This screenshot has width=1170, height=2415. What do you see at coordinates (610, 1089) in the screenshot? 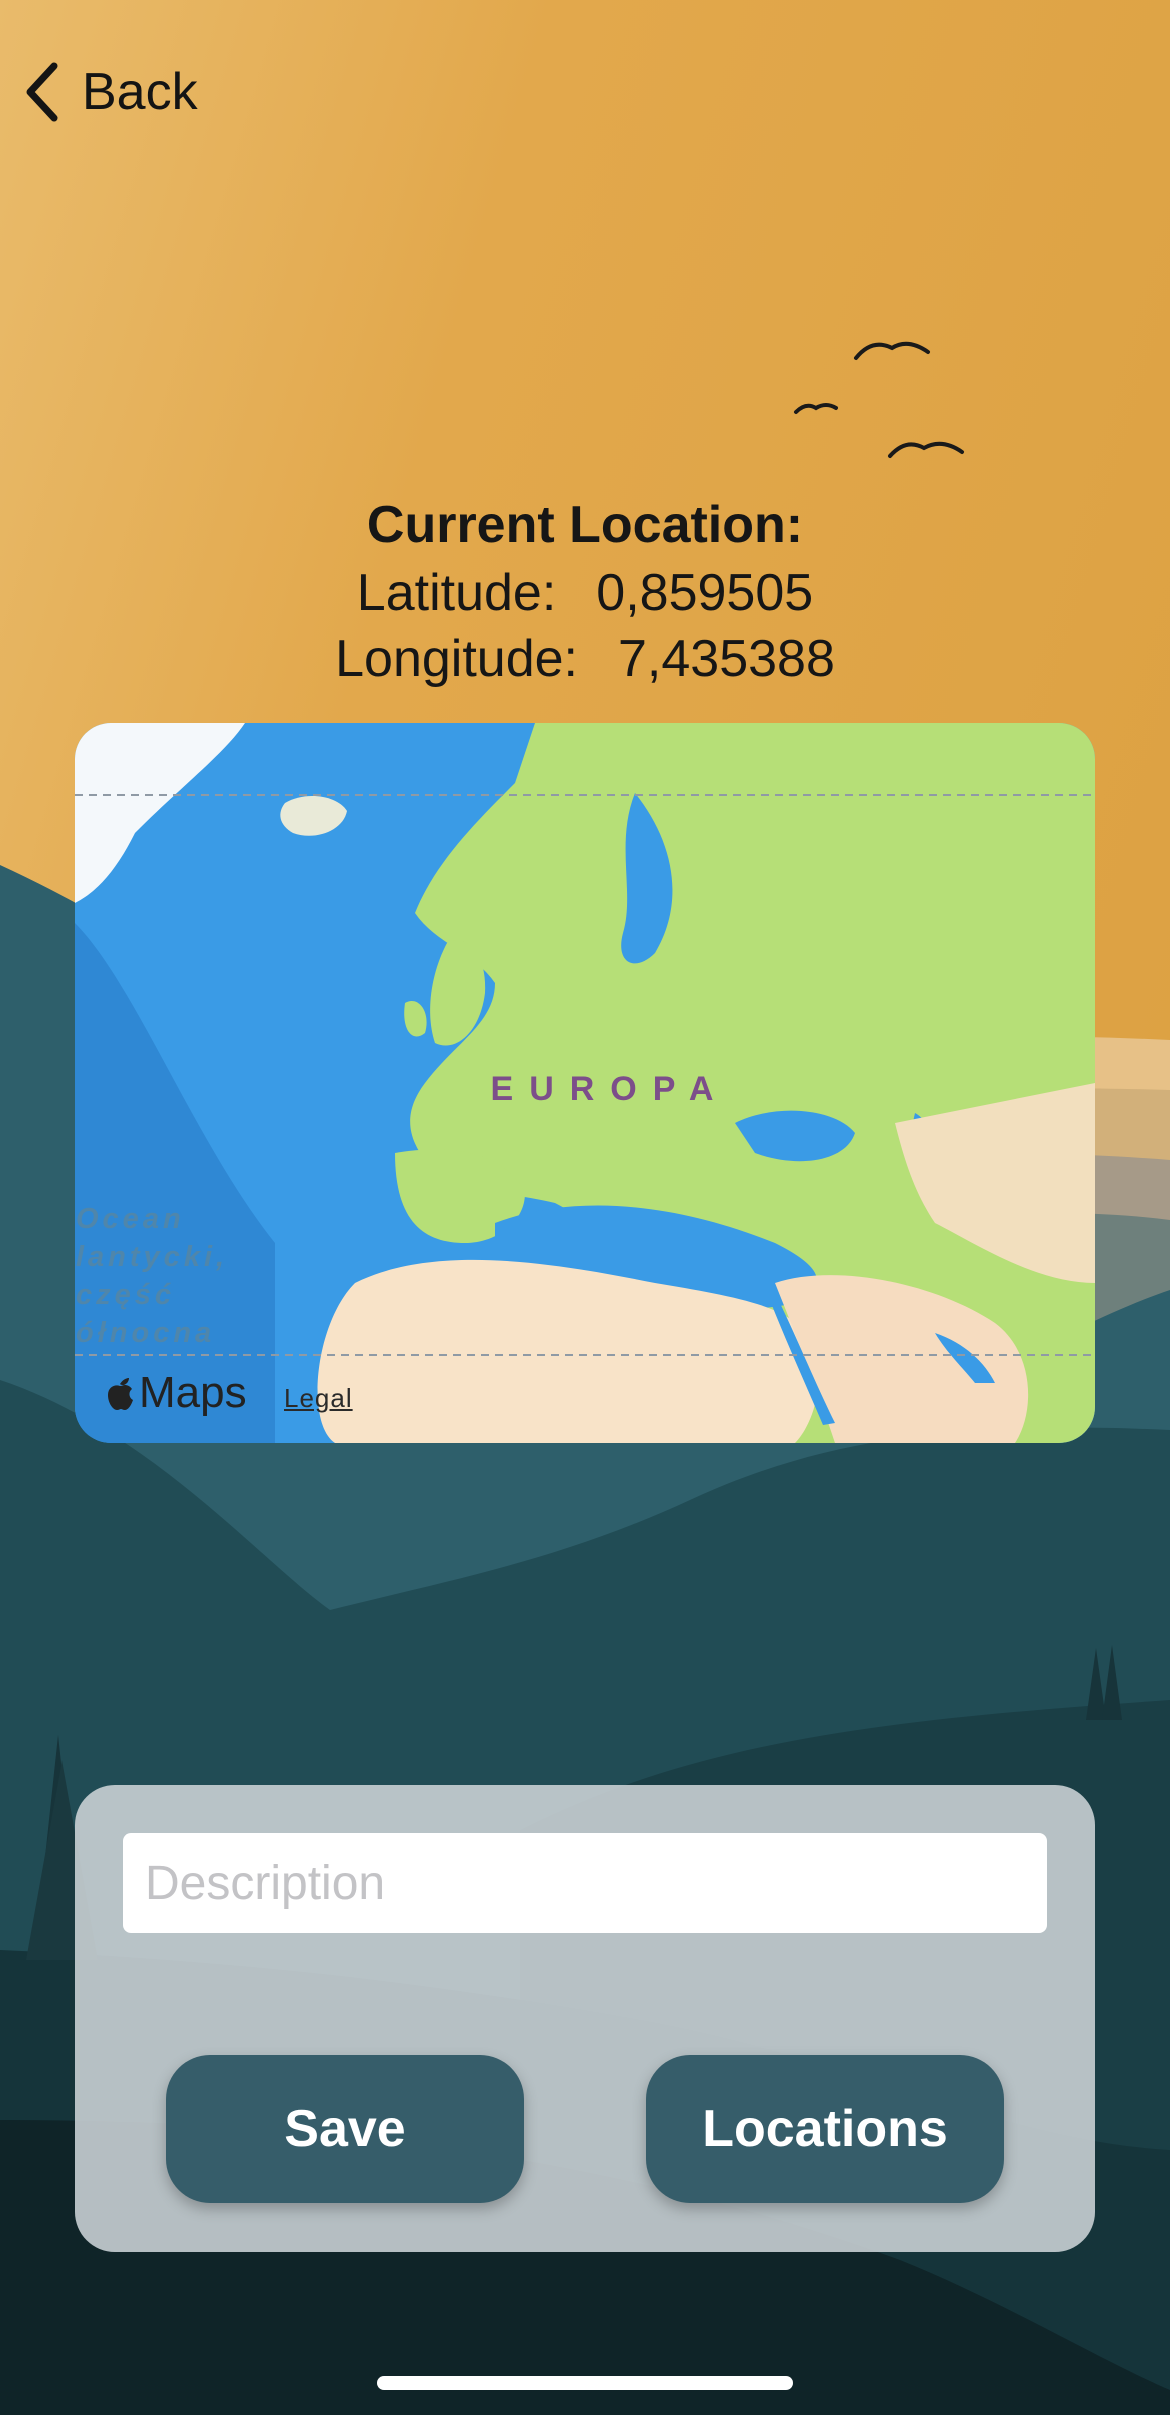
I see `map-region-label: EUROPA` at bounding box center [610, 1089].